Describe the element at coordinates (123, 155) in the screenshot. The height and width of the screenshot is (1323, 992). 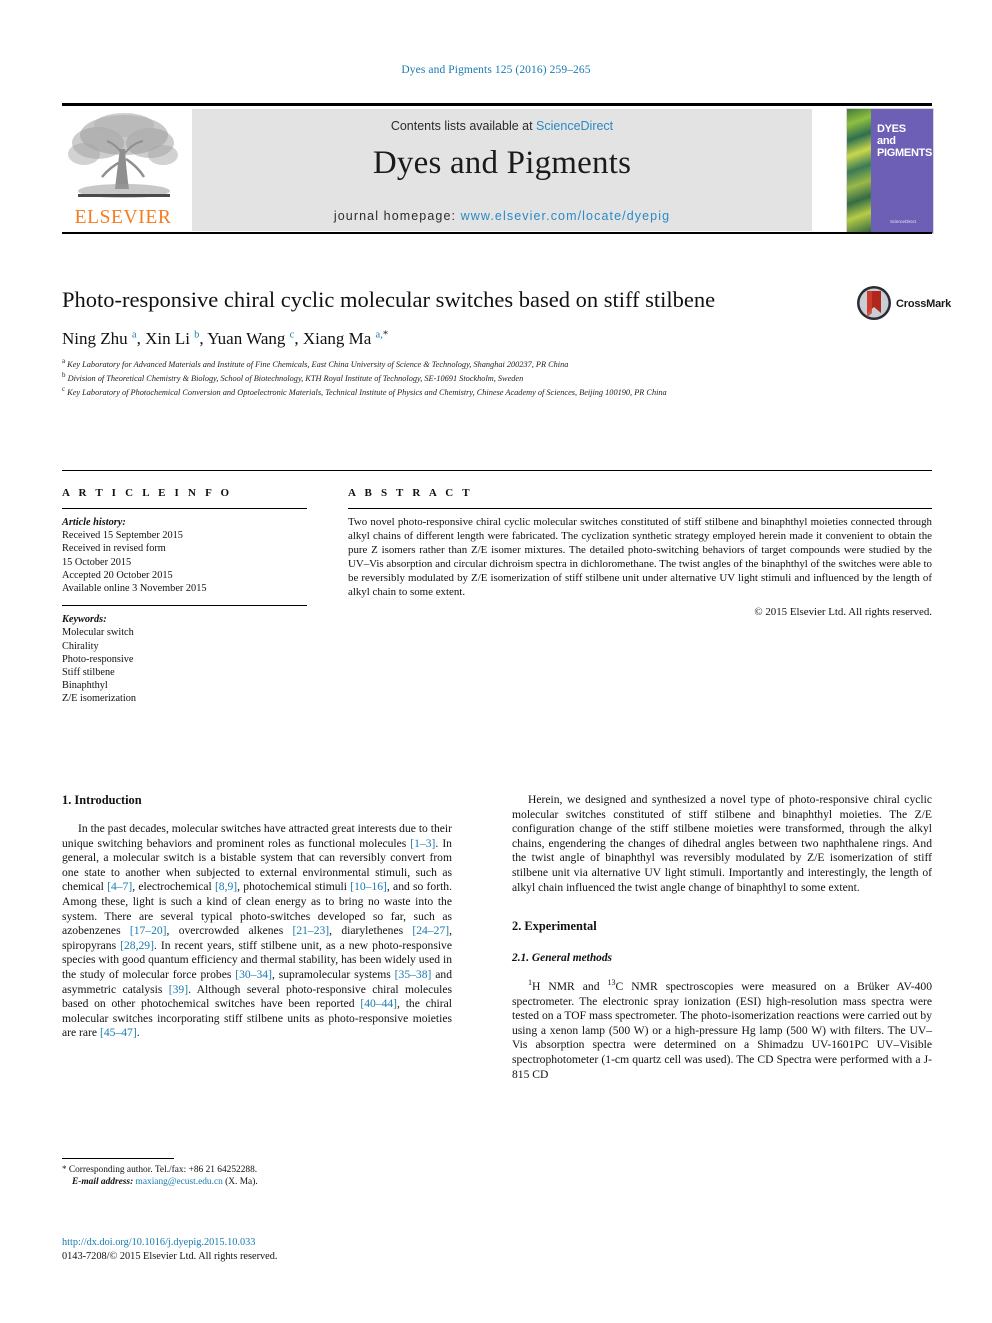
I see `elsevier-tree-icon` at that location.